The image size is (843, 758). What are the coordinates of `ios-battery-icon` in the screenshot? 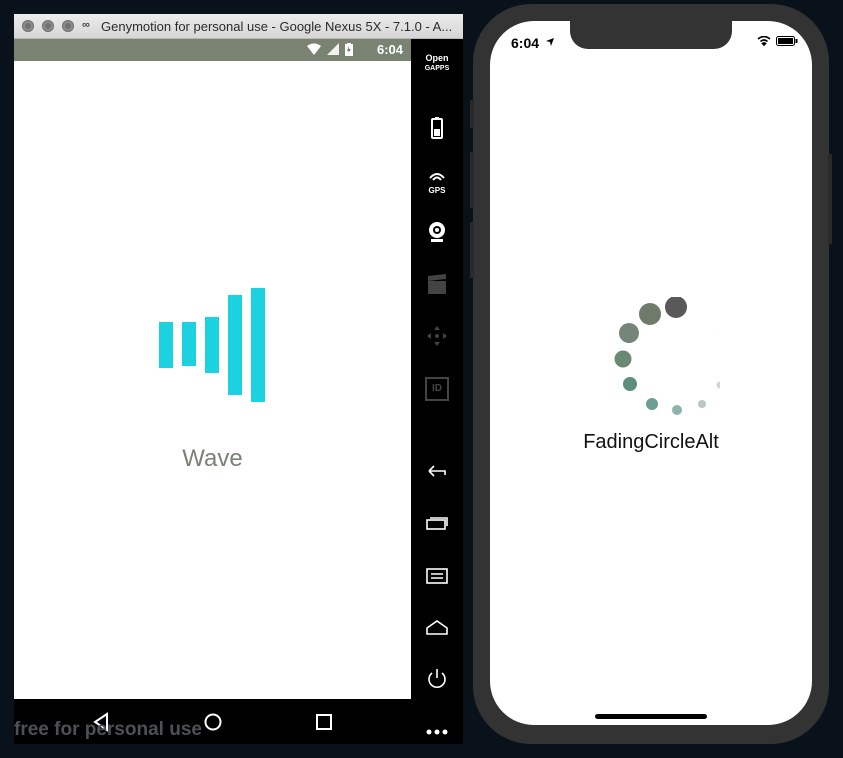 It's located at (787, 41).